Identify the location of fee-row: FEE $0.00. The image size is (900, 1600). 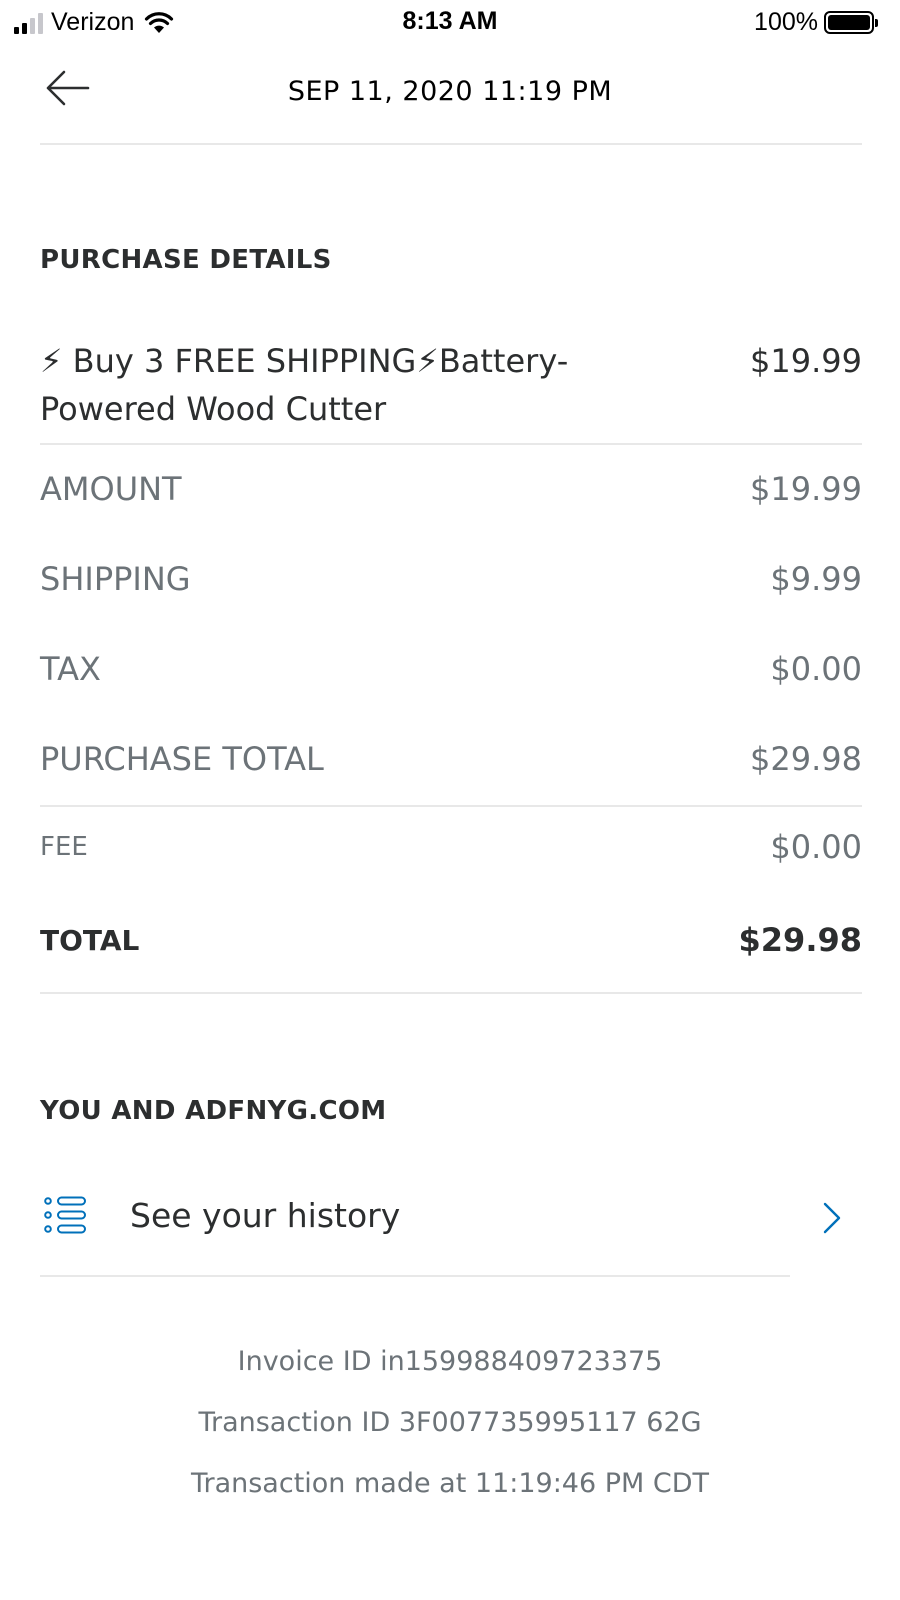
(451, 847).